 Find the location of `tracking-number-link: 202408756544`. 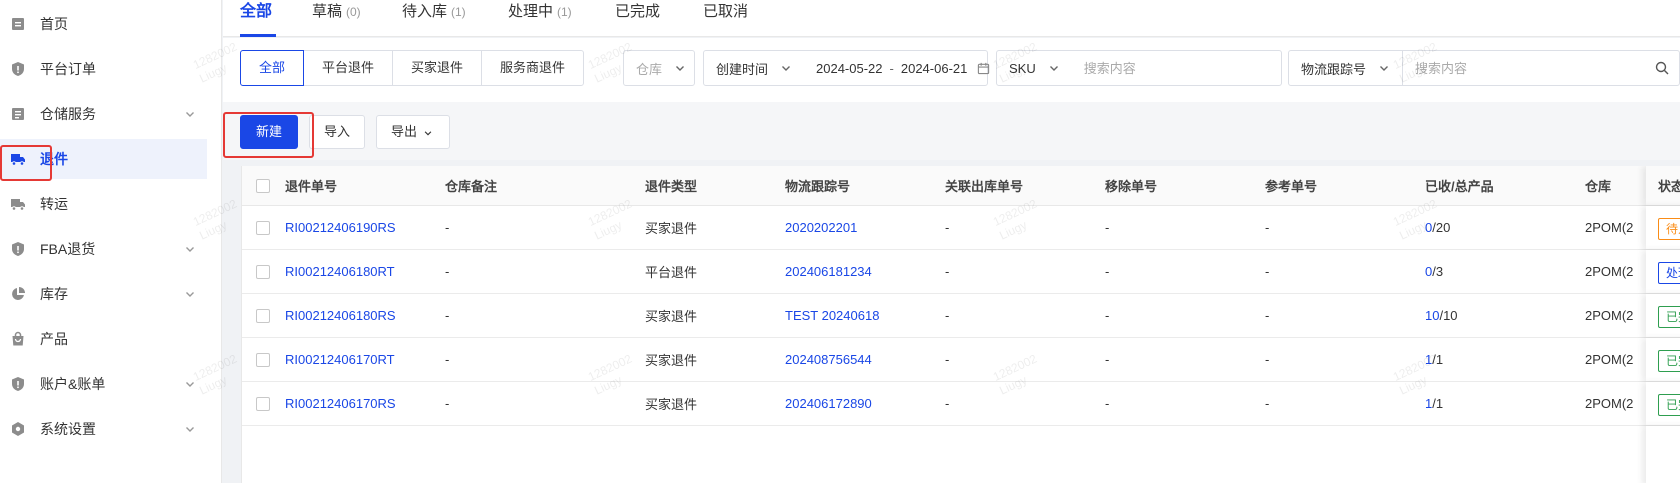

tracking-number-link: 202408756544 is located at coordinates (828, 359).